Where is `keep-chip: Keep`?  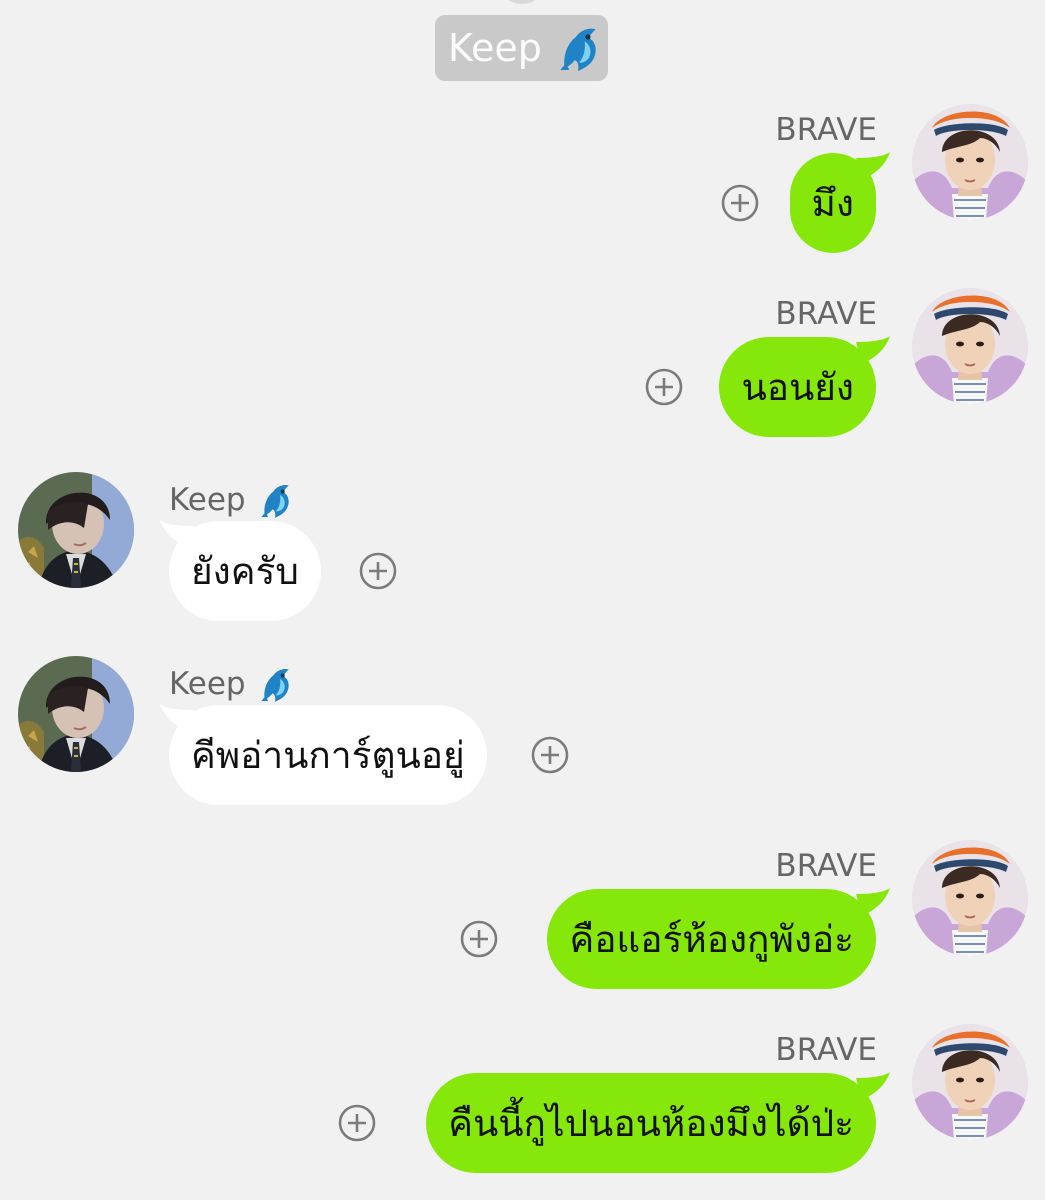
keep-chip: Keep is located at coordinates (521, 48).